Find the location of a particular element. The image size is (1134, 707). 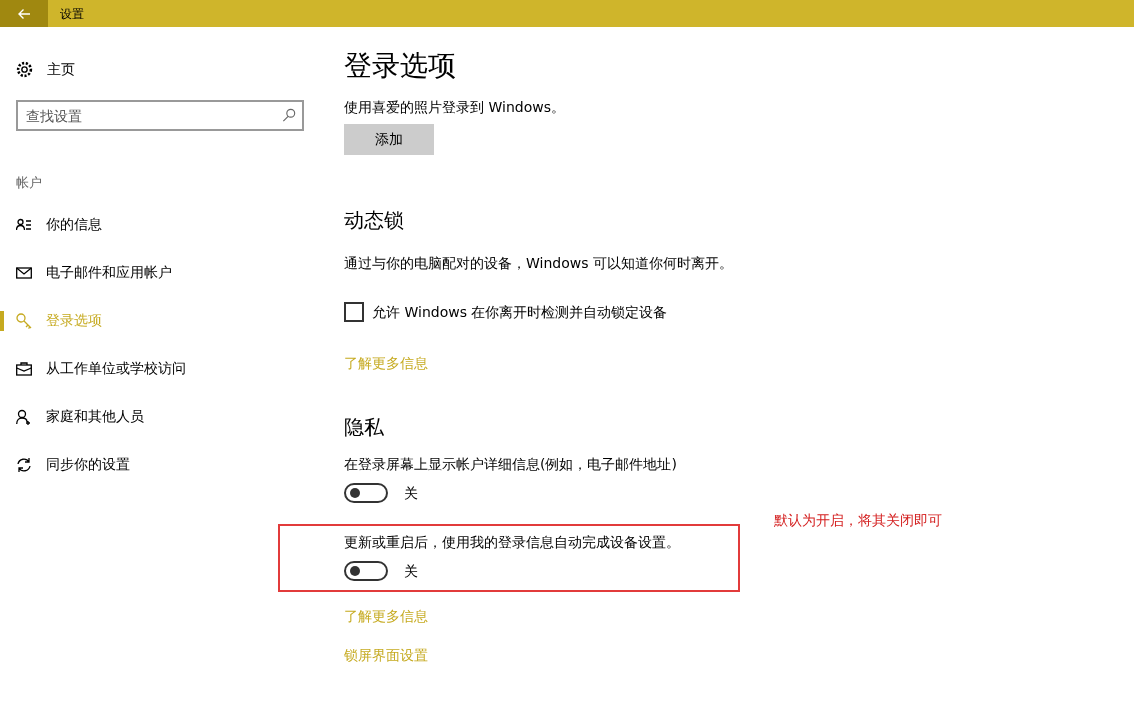

search-icon is located at coordinates (289, 115).